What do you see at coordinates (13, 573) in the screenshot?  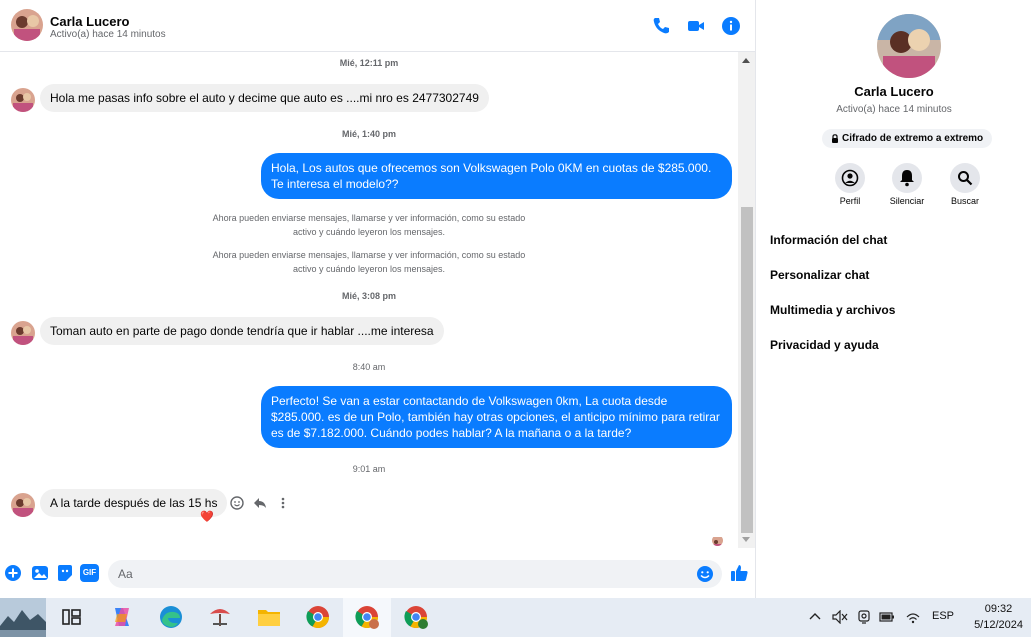 I see `plus-icon` at bounding box center [13, 573].